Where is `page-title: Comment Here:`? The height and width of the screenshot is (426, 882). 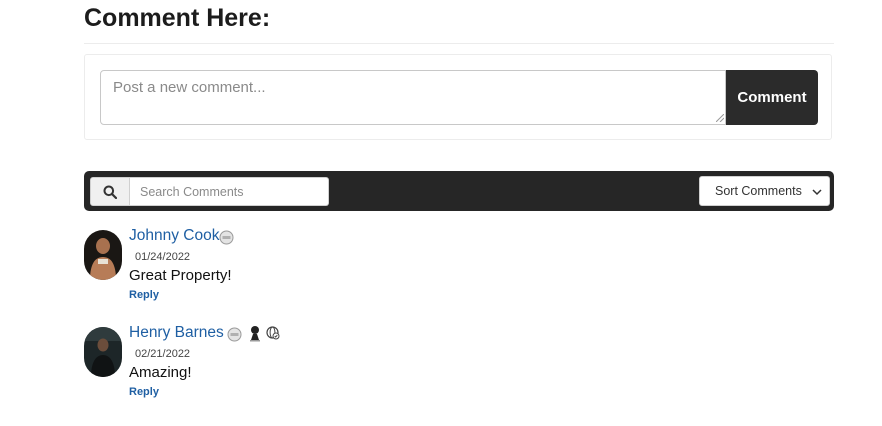
page-title: Comment Here: is located at coordinates (177, 18).